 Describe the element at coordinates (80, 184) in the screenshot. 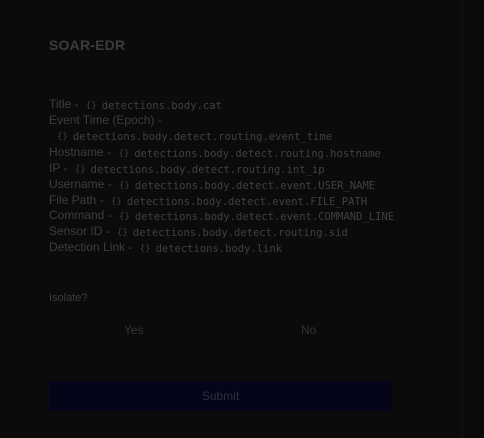

I see `field-label: Username -` at that location.